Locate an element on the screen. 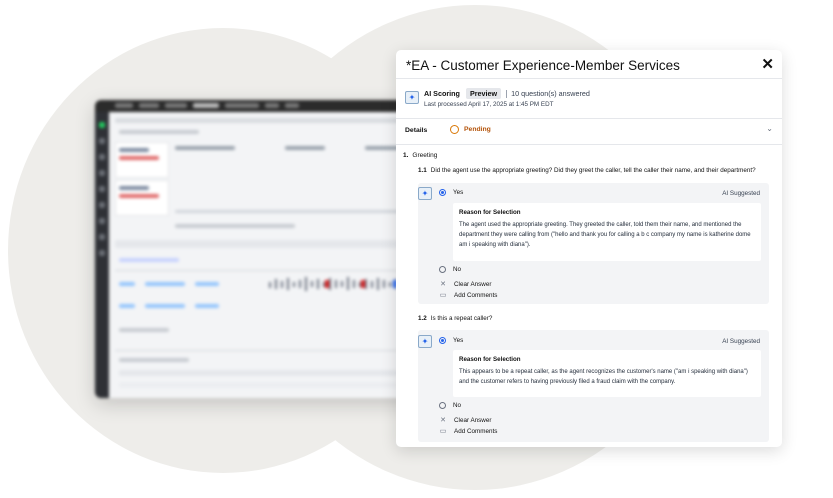 Image resolution: width=833 pixels, height=498 pixels. section-number: 1. is located at coordinates (406, 155).